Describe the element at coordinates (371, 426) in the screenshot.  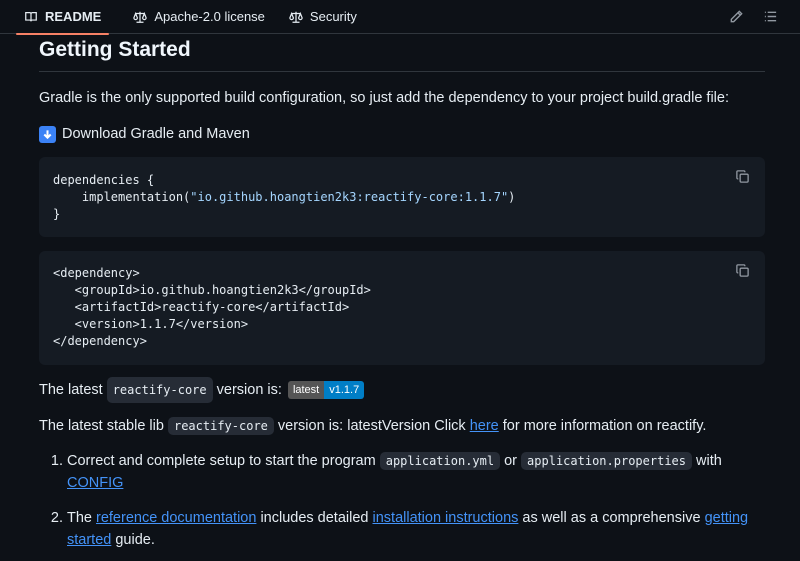
I see `text: version is: latestVersion Click` at that location.